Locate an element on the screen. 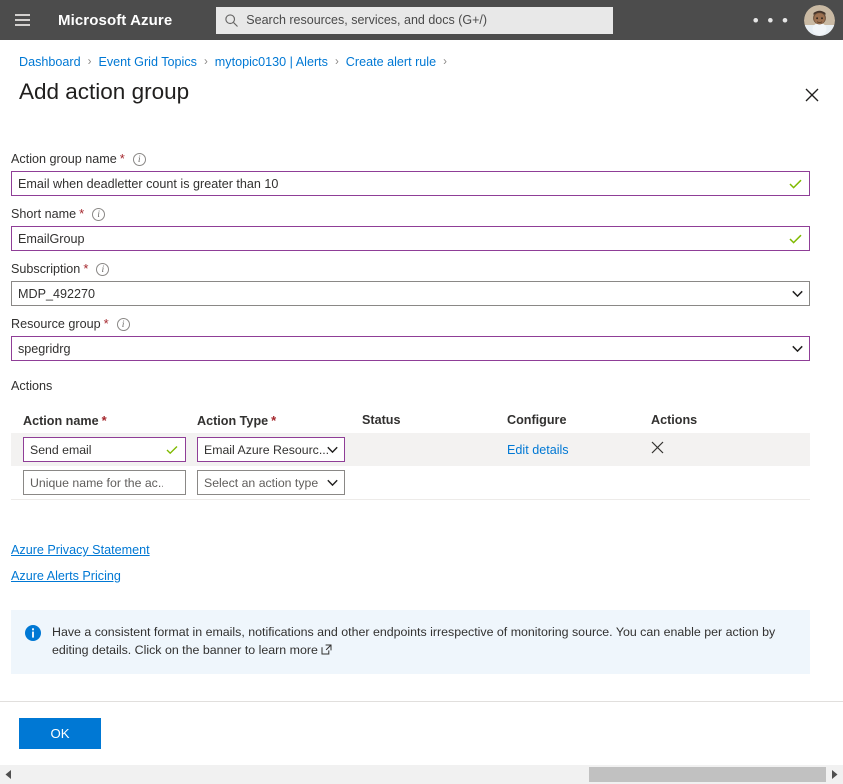 The height and width of the screenshot is (784, 843). field-action-group-name: Action group name * i is located at coordinates (410, 173).